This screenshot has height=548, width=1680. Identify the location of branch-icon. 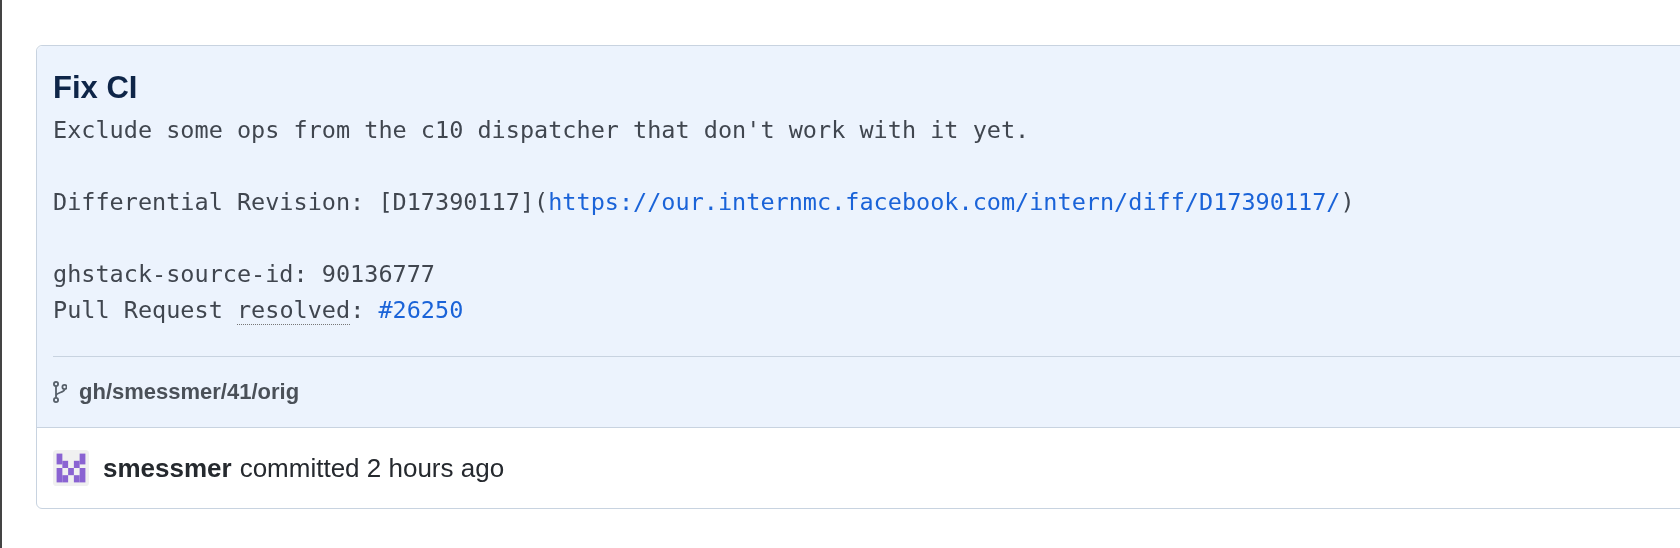
(60, 392).